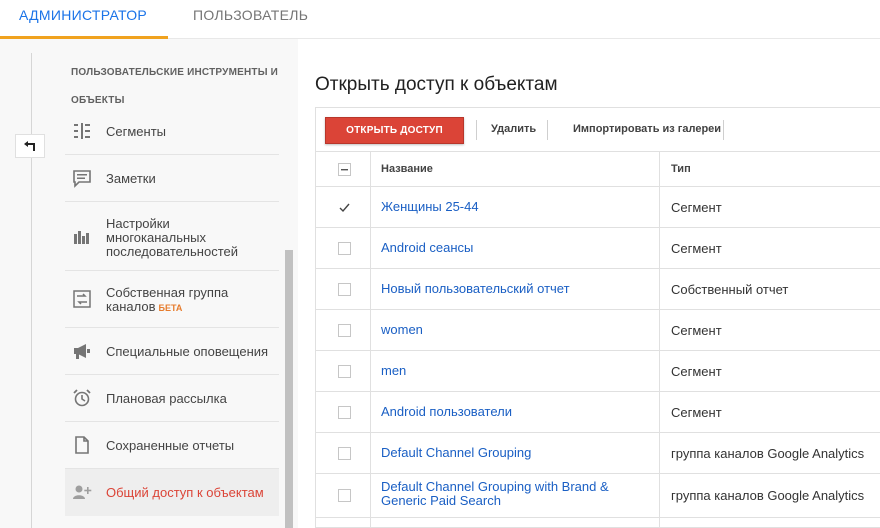  Describe the element at coordinates (170, 308) in the screenshot. I see `beta-badge: БЕТА` at that location.